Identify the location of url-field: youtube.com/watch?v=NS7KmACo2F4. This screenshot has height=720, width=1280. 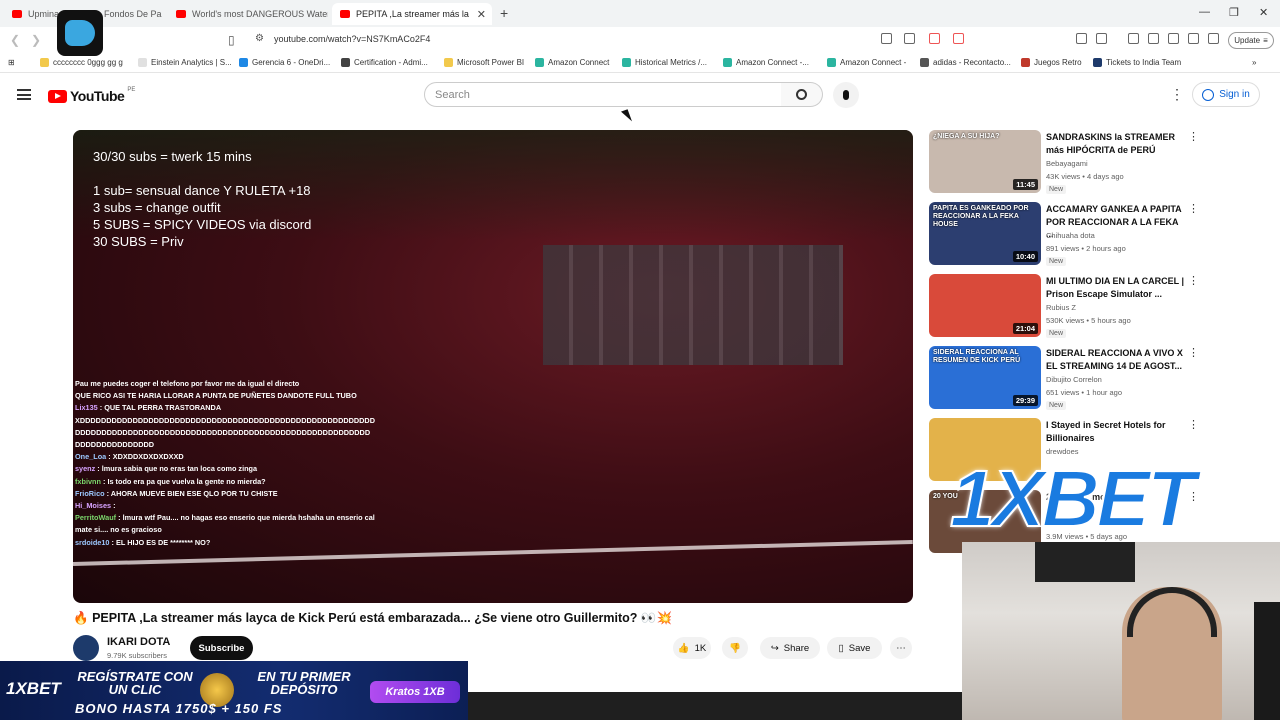
(352, 39).